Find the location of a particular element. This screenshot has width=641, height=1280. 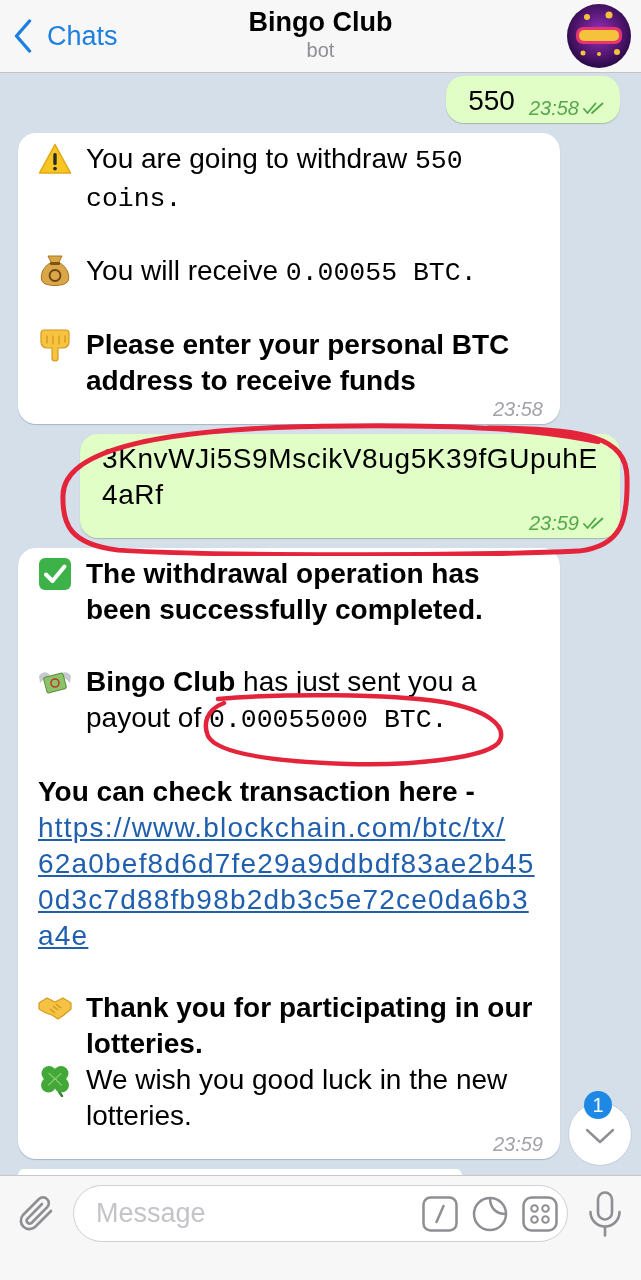

message-text: You will receive 0.00055 BTC. is located at coordinates (281, 272).